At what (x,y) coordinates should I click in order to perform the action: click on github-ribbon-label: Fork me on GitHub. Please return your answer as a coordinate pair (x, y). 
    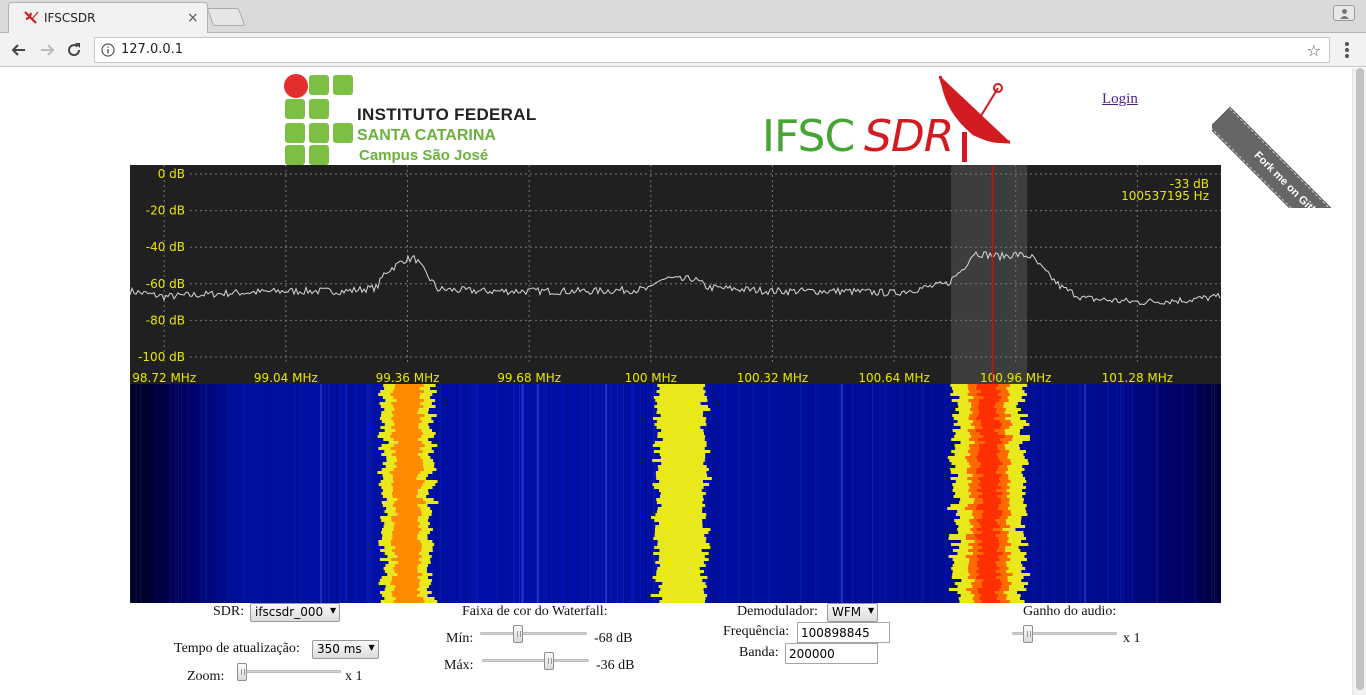
    Looking at the image, I should click on (1291, 178).